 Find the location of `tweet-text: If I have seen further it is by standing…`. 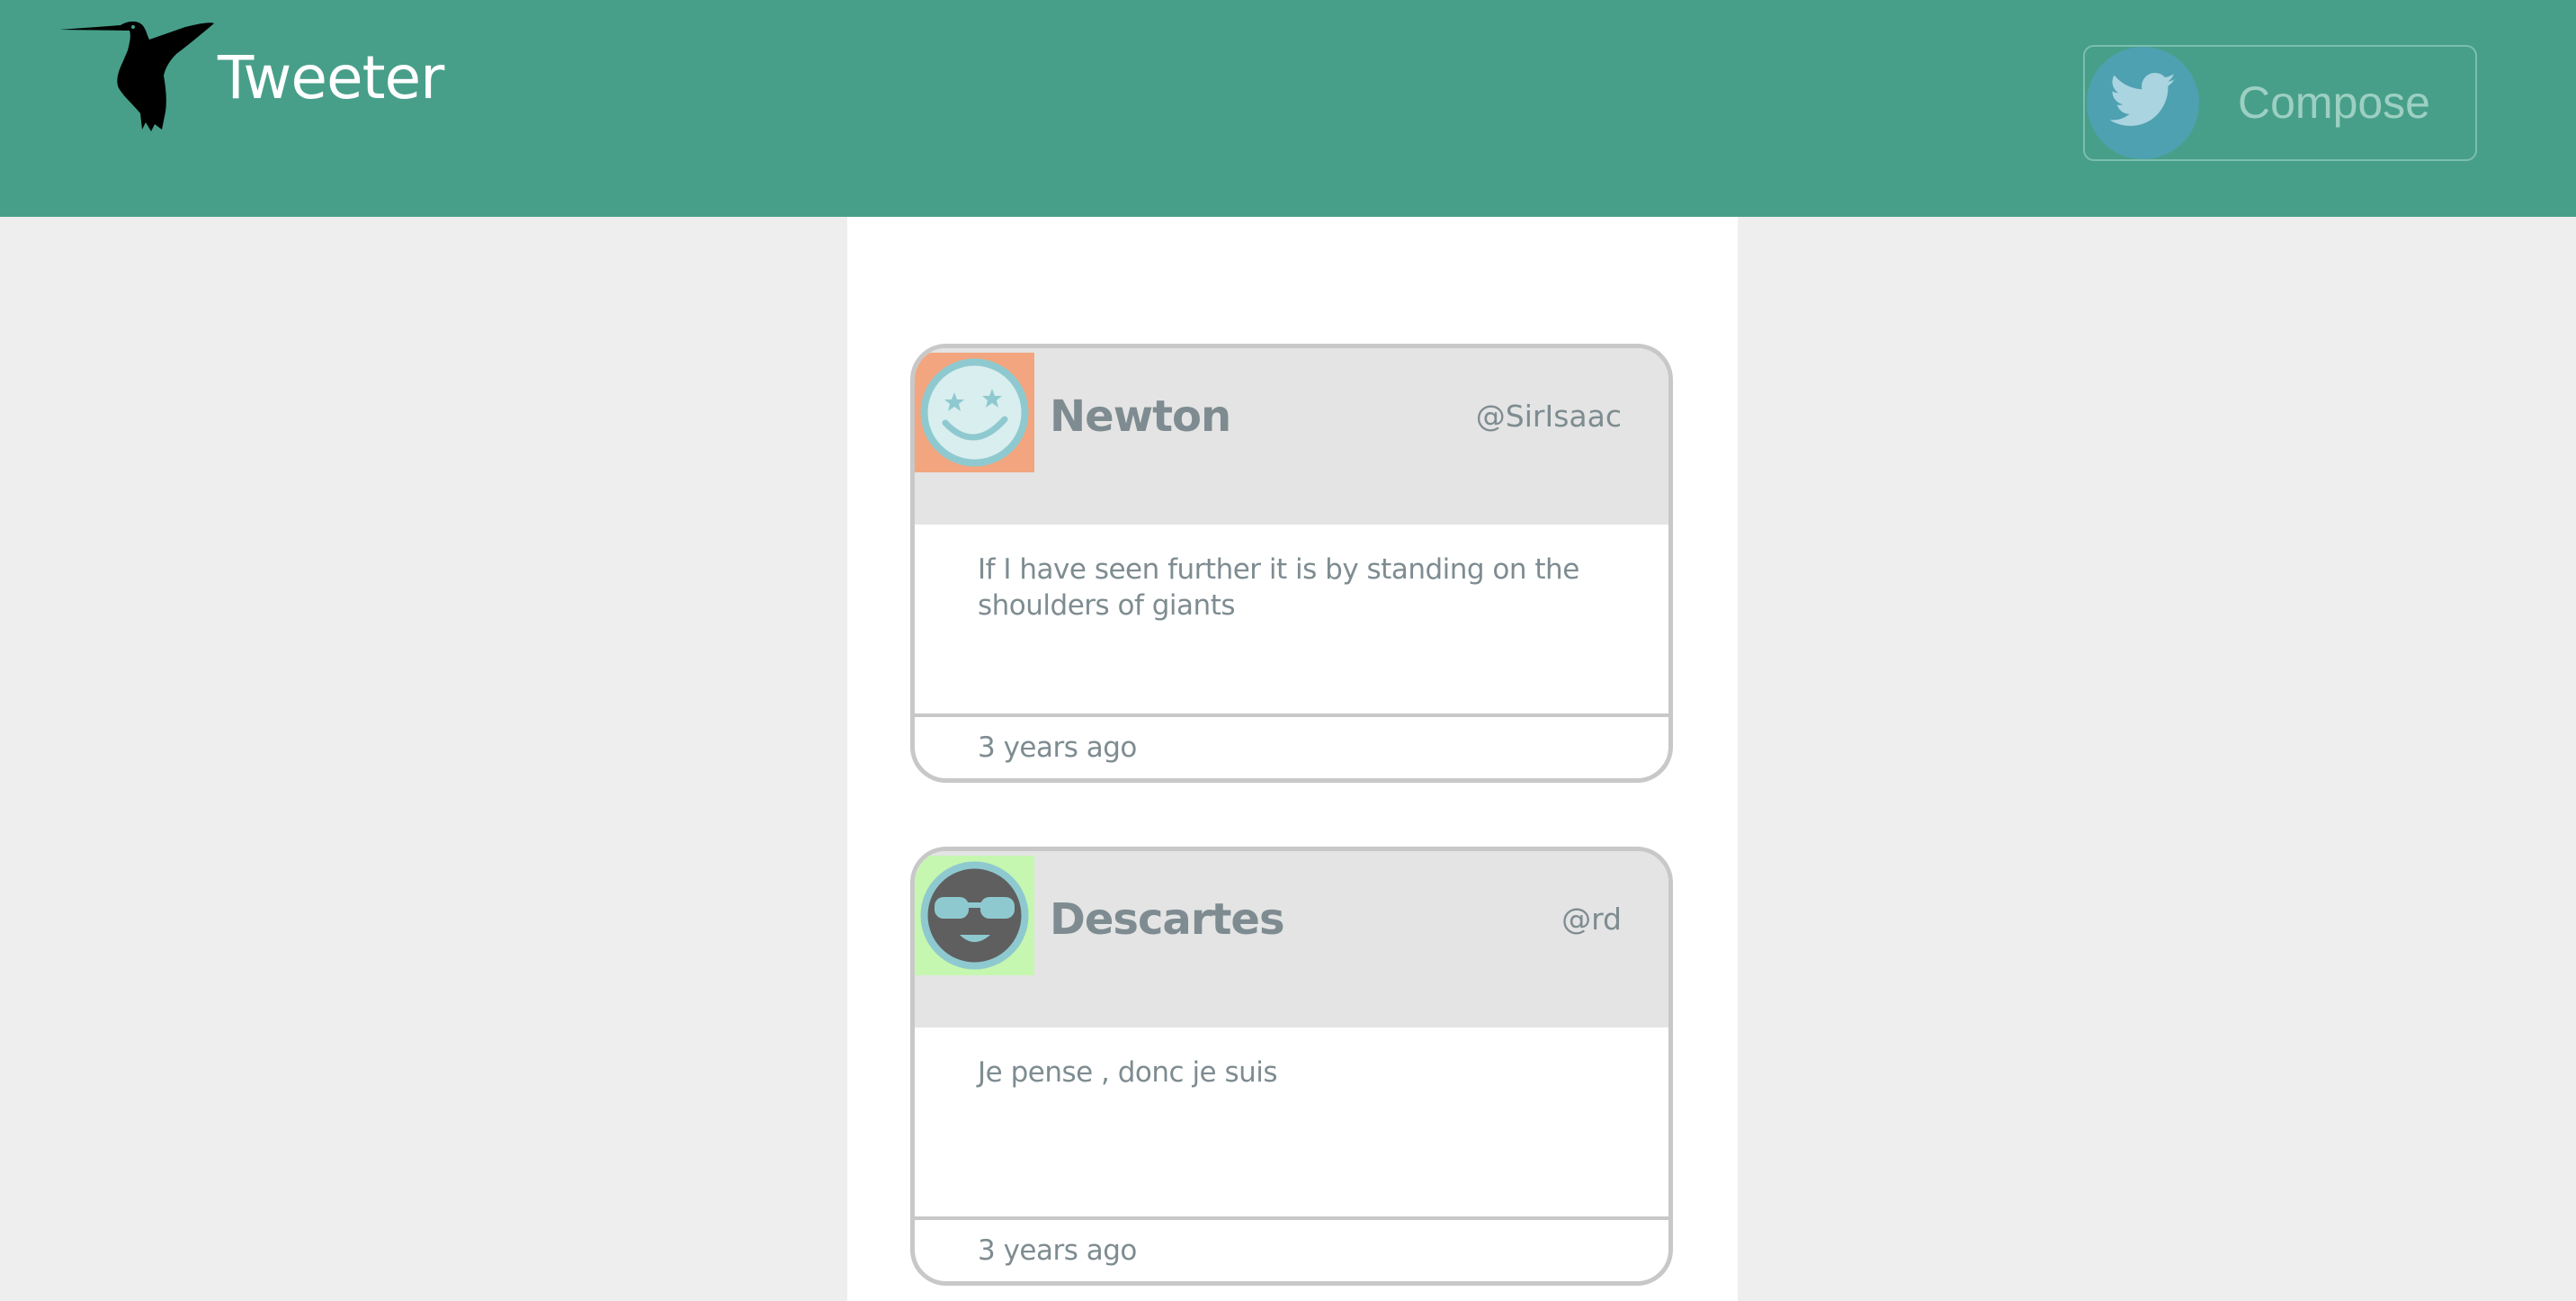

tweet-text: If I have seen further it is by standing… is located at coordinates (1278, 587).